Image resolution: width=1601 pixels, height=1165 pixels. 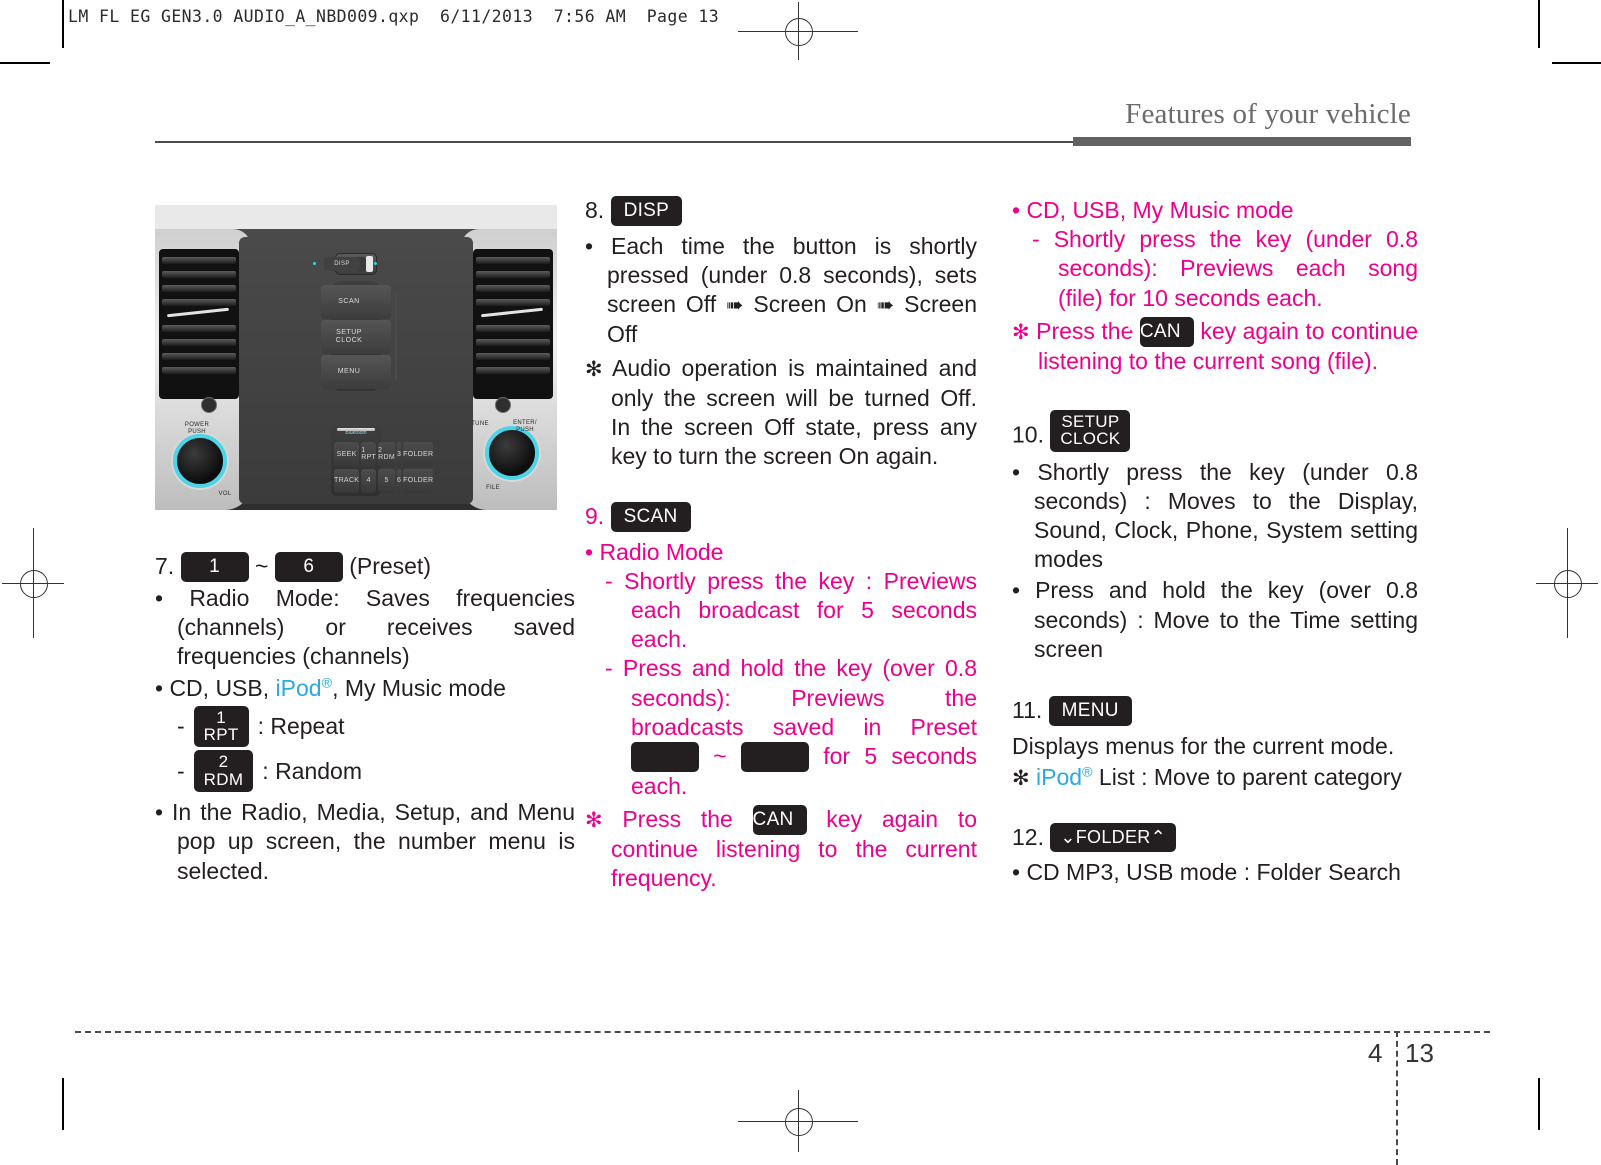 I want to click on figure-key-4: 4, so click(x=369, y=480).